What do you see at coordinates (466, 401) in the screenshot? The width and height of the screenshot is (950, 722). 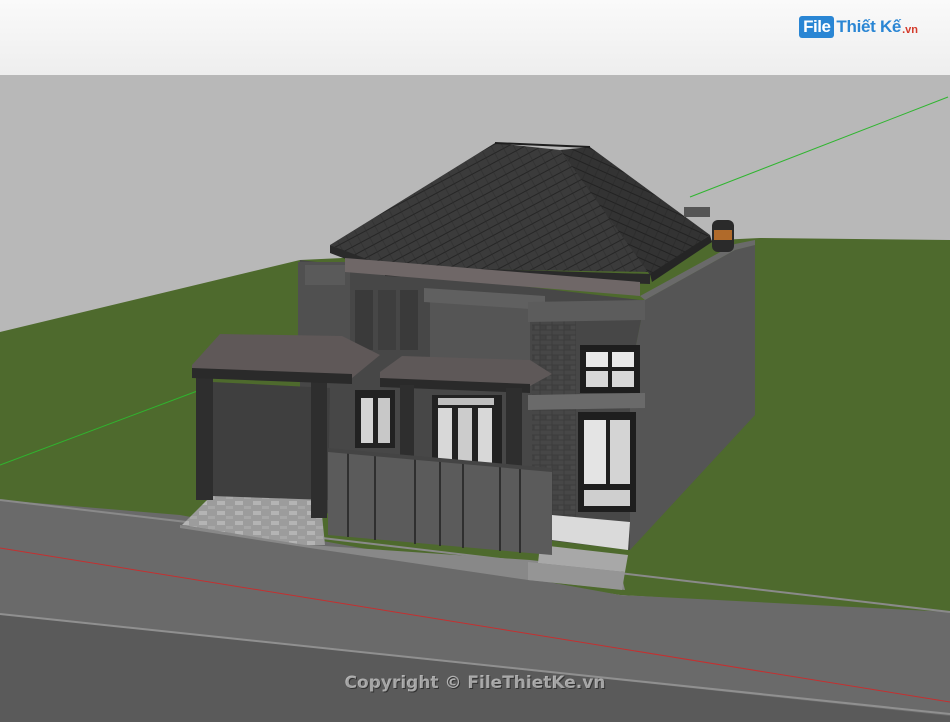 I see `middle-door-transom` at bounding box center [466, 401].